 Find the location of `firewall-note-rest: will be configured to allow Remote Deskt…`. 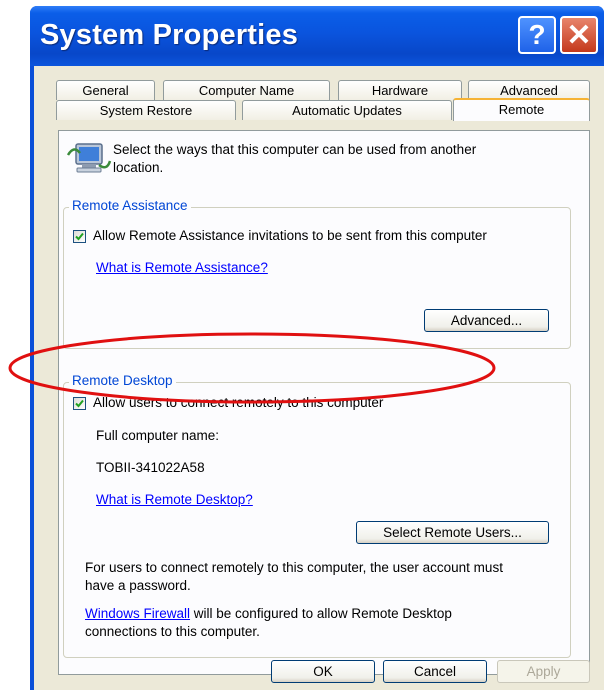

firewall-note-rest: will be configured to allow Remote Deskt… is located at coordinates (321, 613).